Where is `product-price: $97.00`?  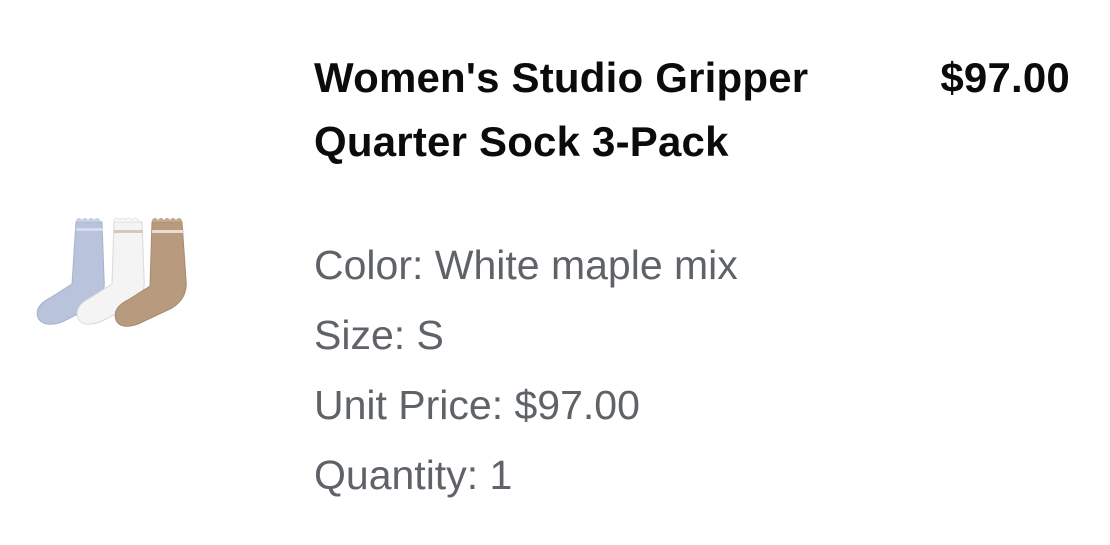
product-price: $97.00 is located at coordinates (1005, 77).